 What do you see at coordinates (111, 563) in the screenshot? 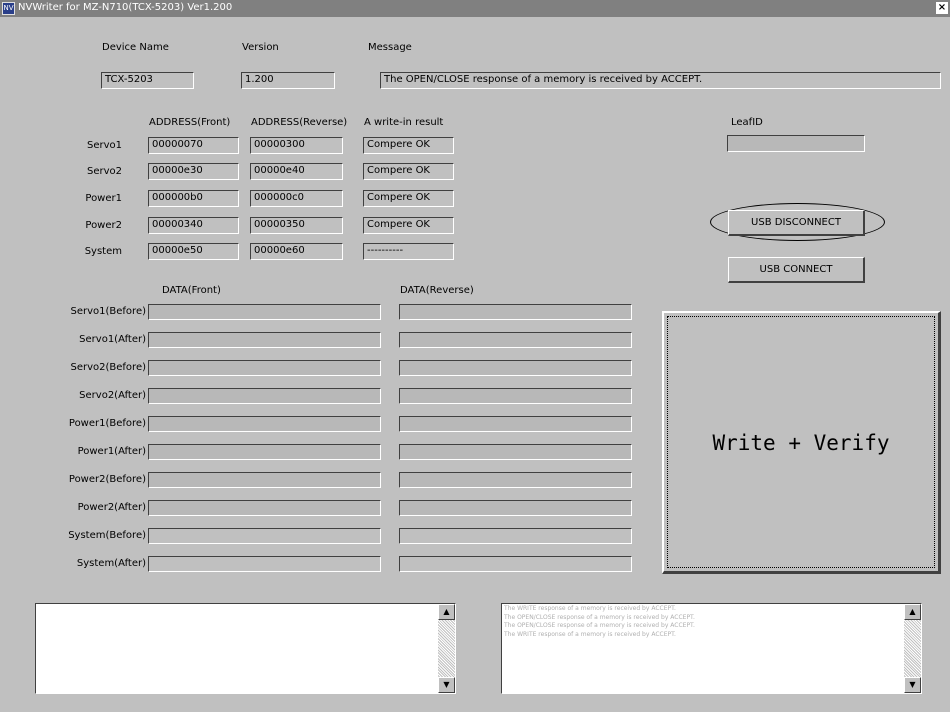
I see `data-row-label: System(After)` at bounding box center [111, 563].